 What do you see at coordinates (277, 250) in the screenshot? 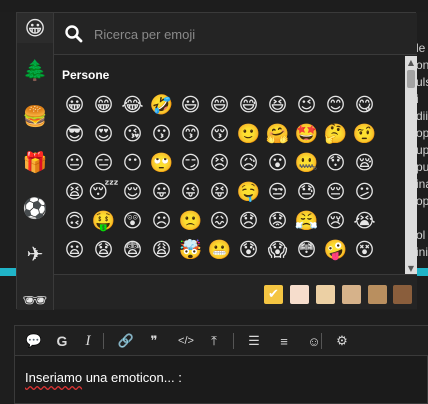
I see `emoji-item: 😱` at bounding box center [277, 250].